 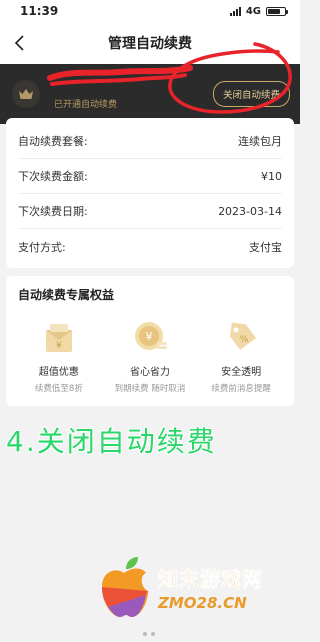 I want to click on info-value: 2023-03-14, so click(x=250, y=211).